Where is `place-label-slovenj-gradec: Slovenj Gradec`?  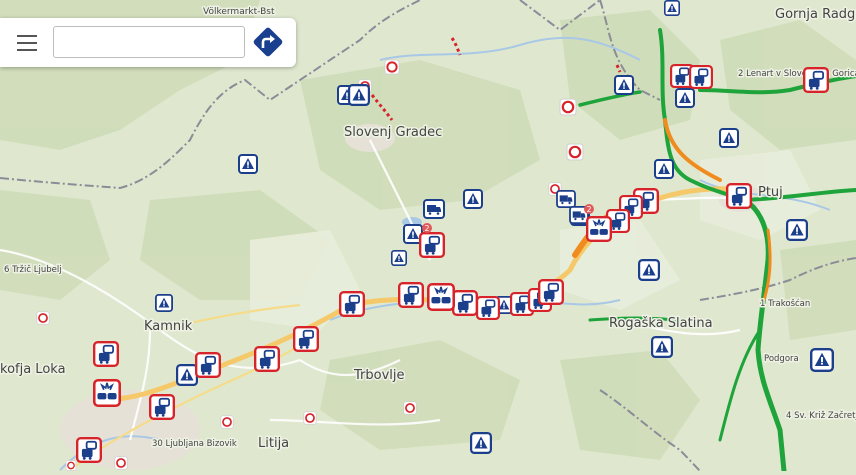
place-label-slovenj-gradec: Slovenj Gradec is located at coordinates (393, 132).